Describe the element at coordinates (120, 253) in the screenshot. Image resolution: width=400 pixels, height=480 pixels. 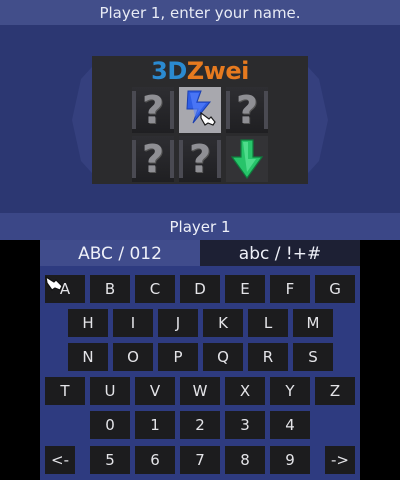
I see `tab-uppercase-numbers: ABC / 012` at that location.